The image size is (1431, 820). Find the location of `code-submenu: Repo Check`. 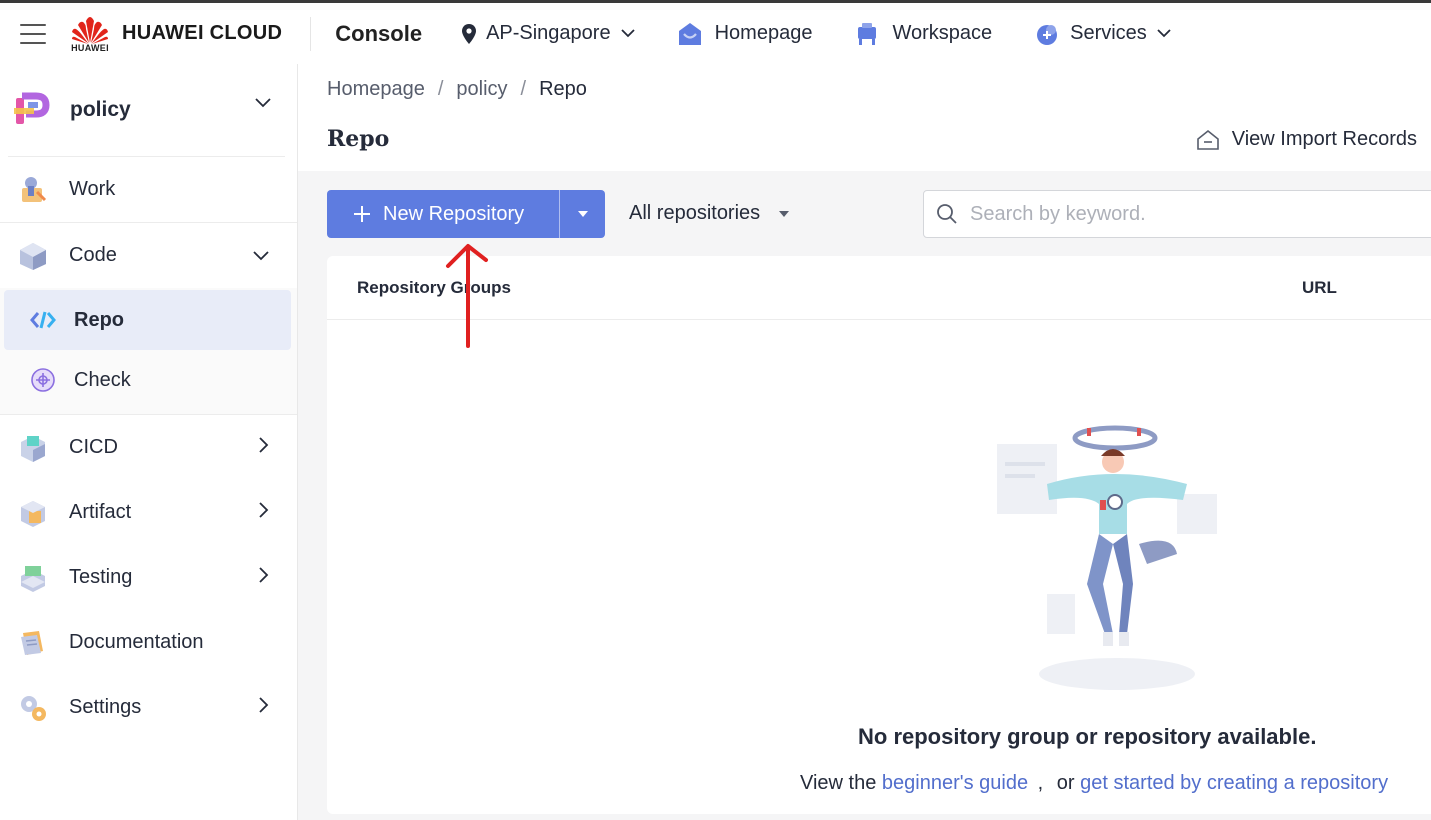

code-submenu: Repo Check is located at coordinates (148, 351).